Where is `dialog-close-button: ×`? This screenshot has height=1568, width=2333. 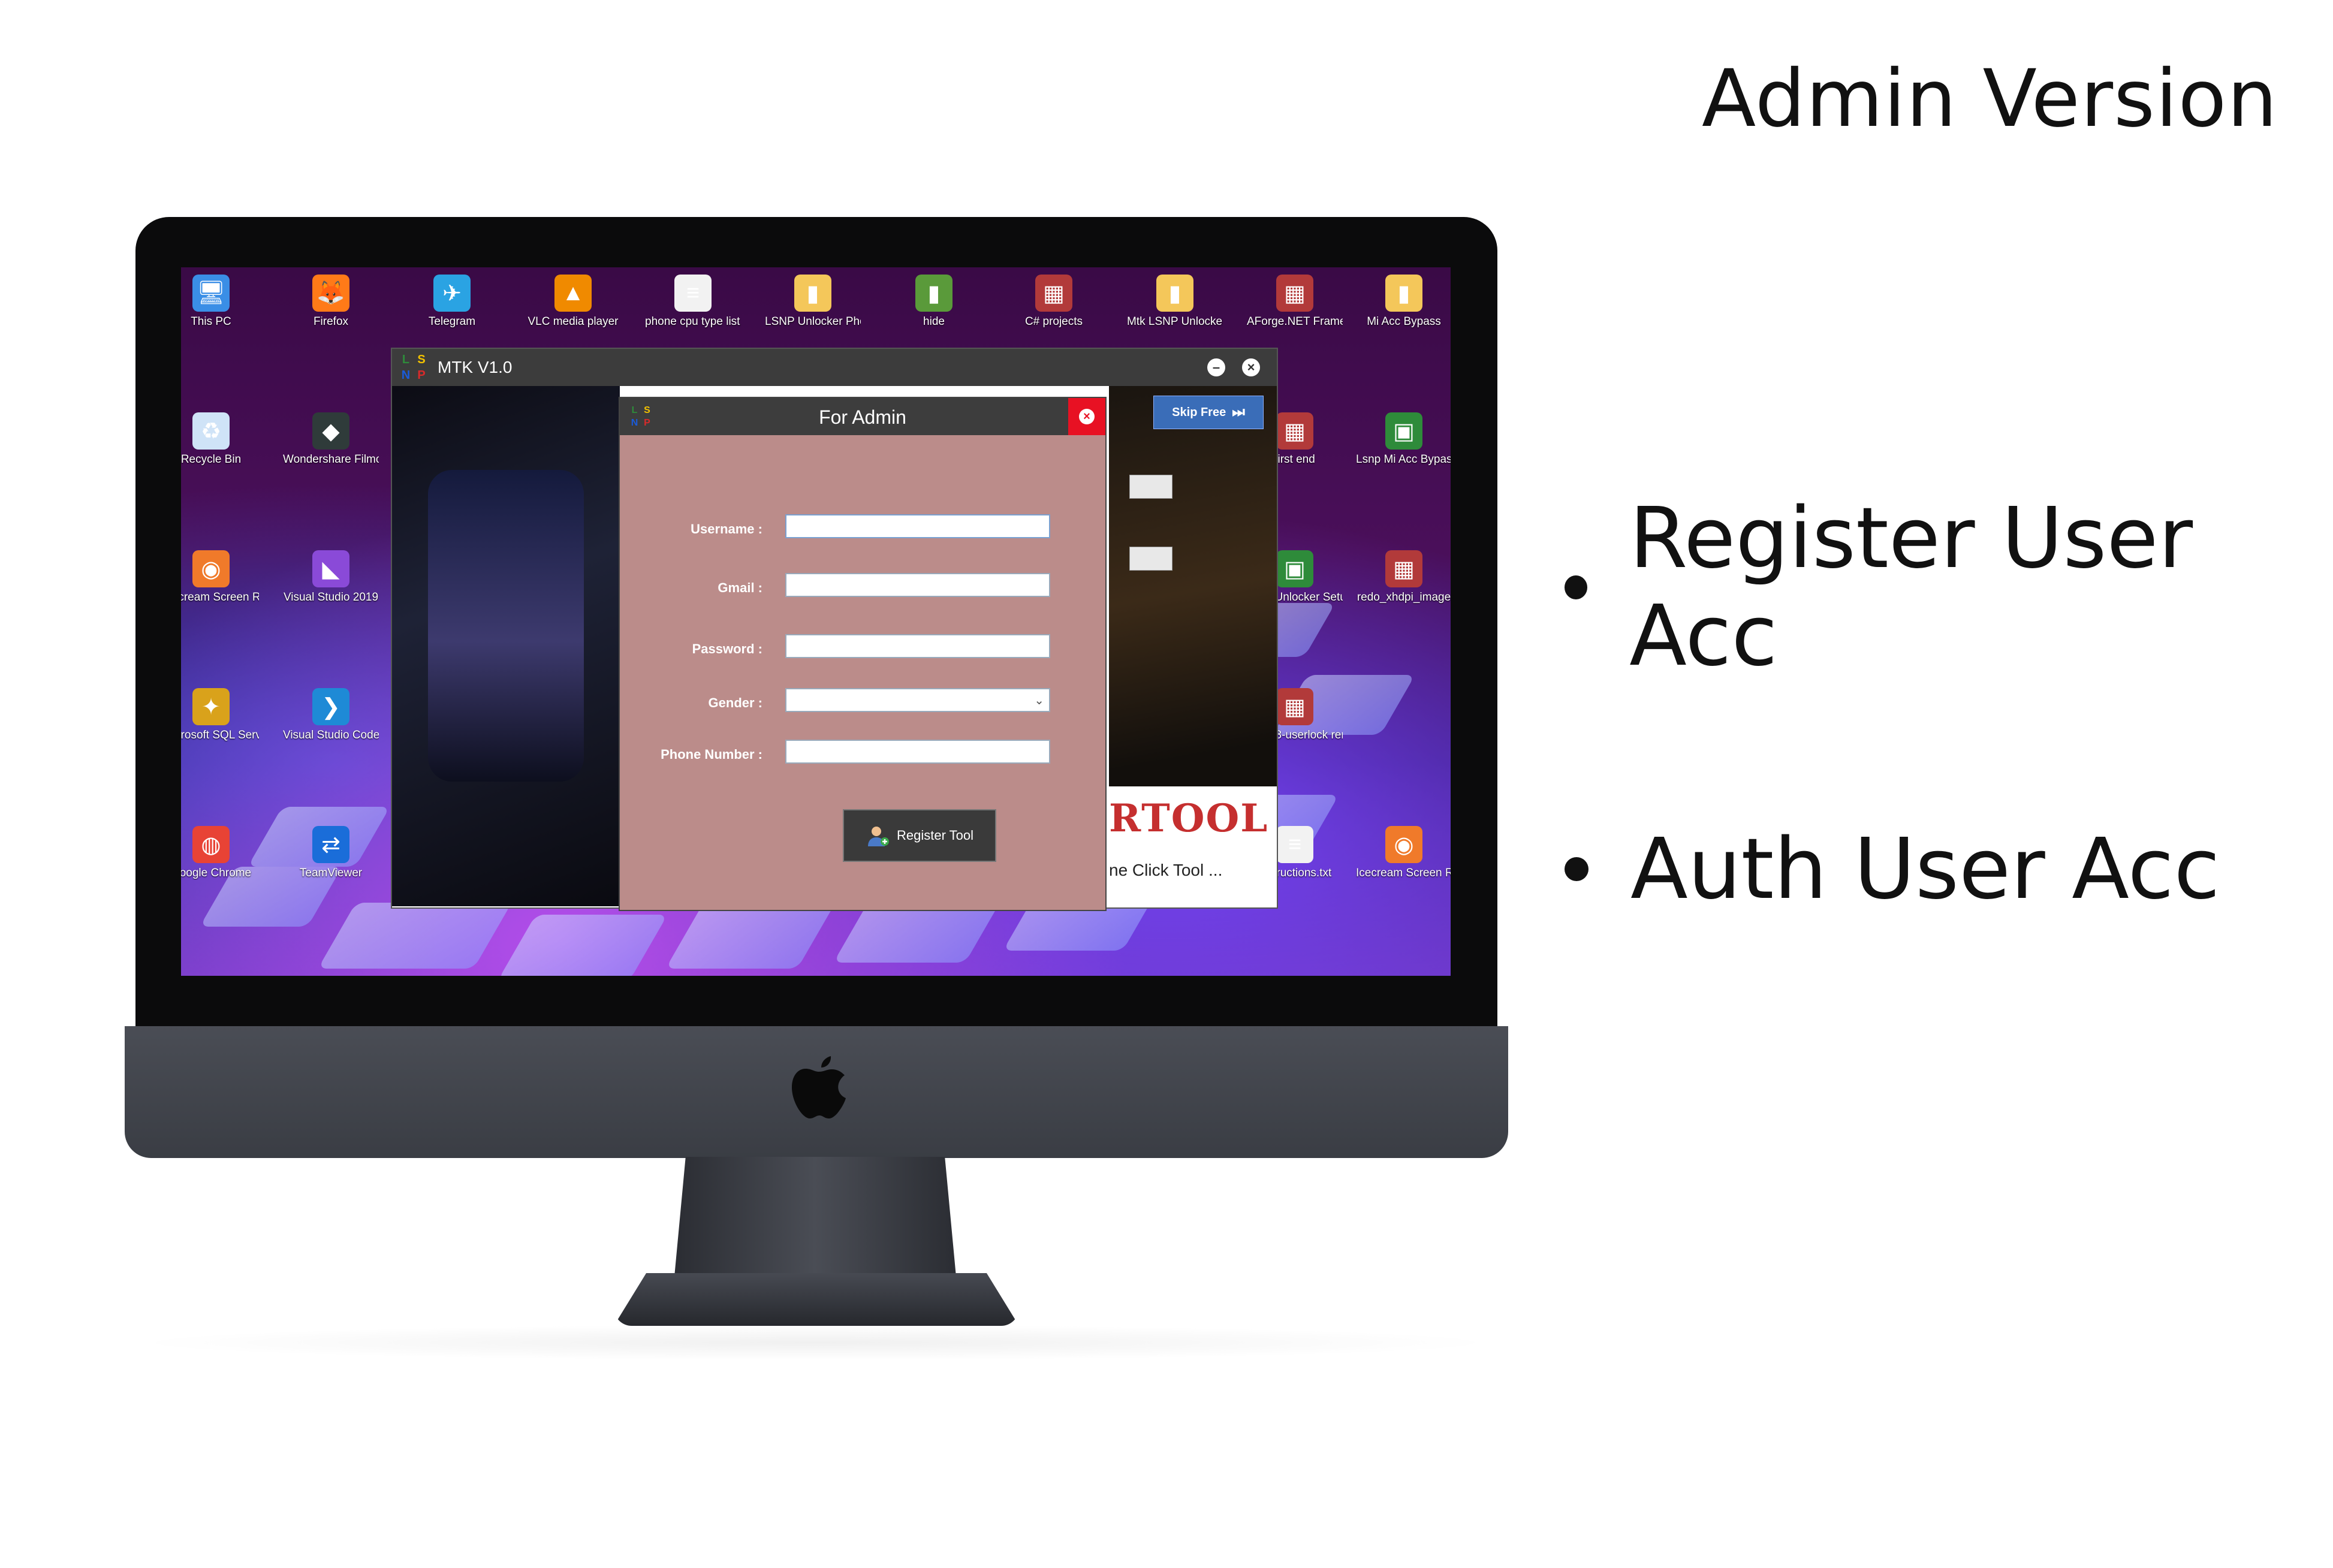 dialog-close-button: × is located at coordinates (1086, 416).